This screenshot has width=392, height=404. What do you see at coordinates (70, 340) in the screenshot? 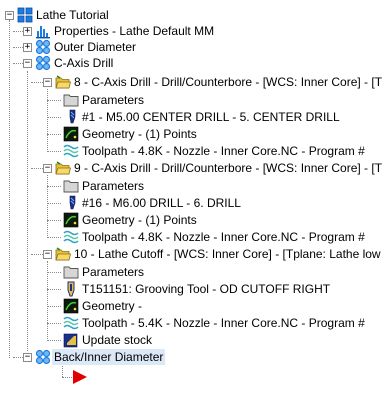
I see `update-stock-icon` at bounding box center [70, 340].